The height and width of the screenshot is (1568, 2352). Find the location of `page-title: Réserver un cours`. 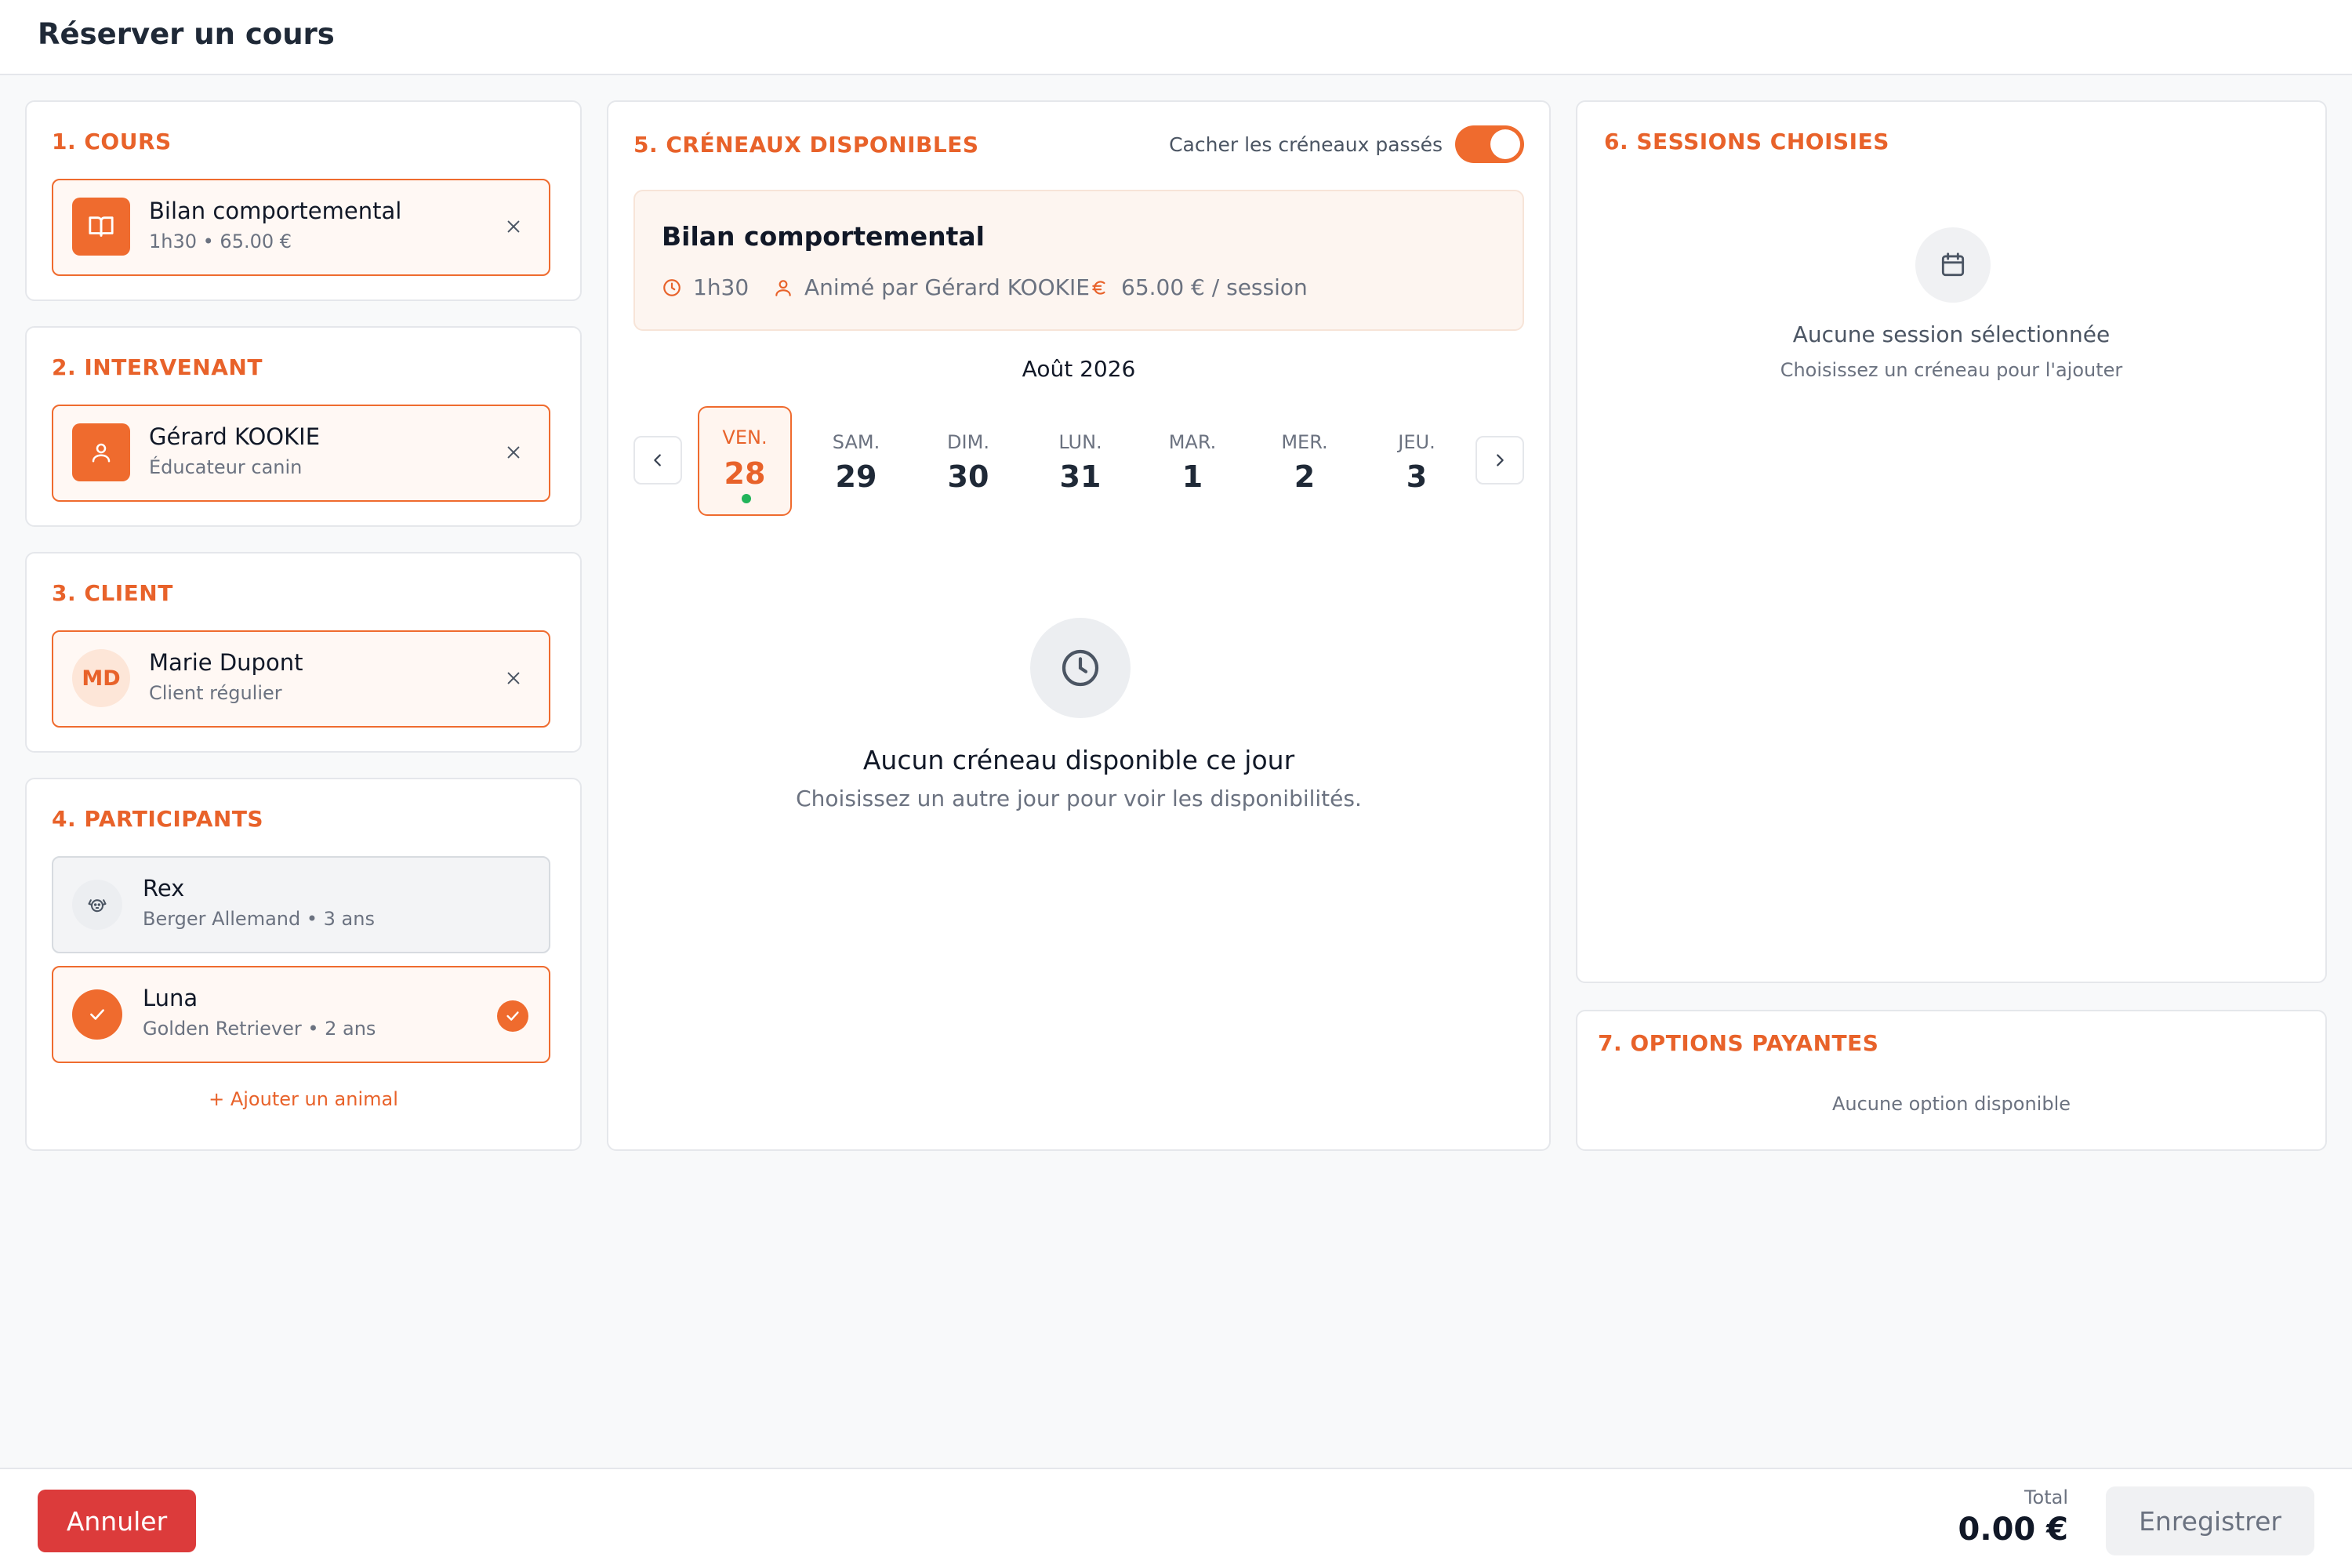

page-title: Réserver un cours is located at coordinates (186, 34).